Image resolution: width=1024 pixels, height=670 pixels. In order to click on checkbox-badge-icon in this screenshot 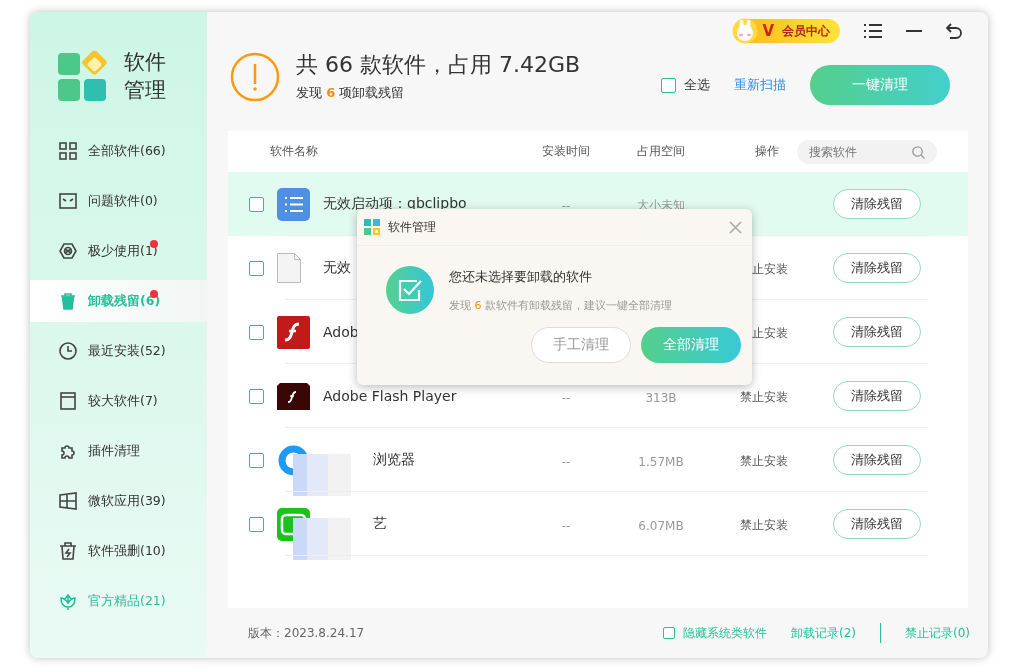, I will do `click(410, 290)`.